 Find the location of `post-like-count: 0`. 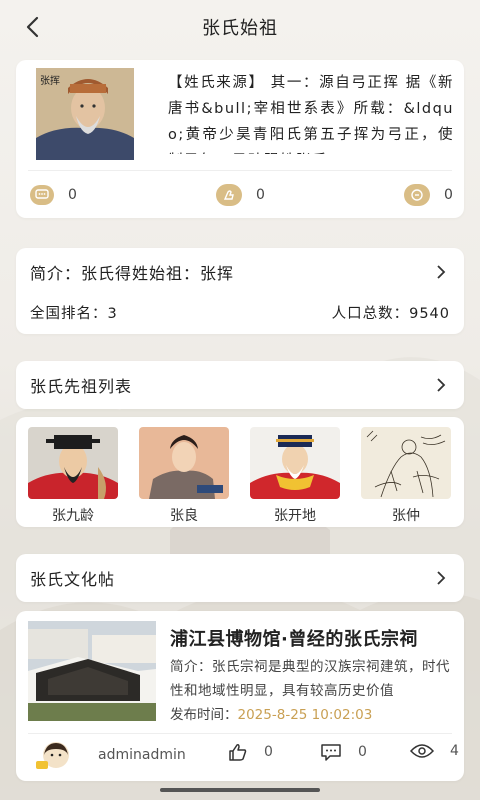

post-like-count: 0 is located at coordinates (268, 752).